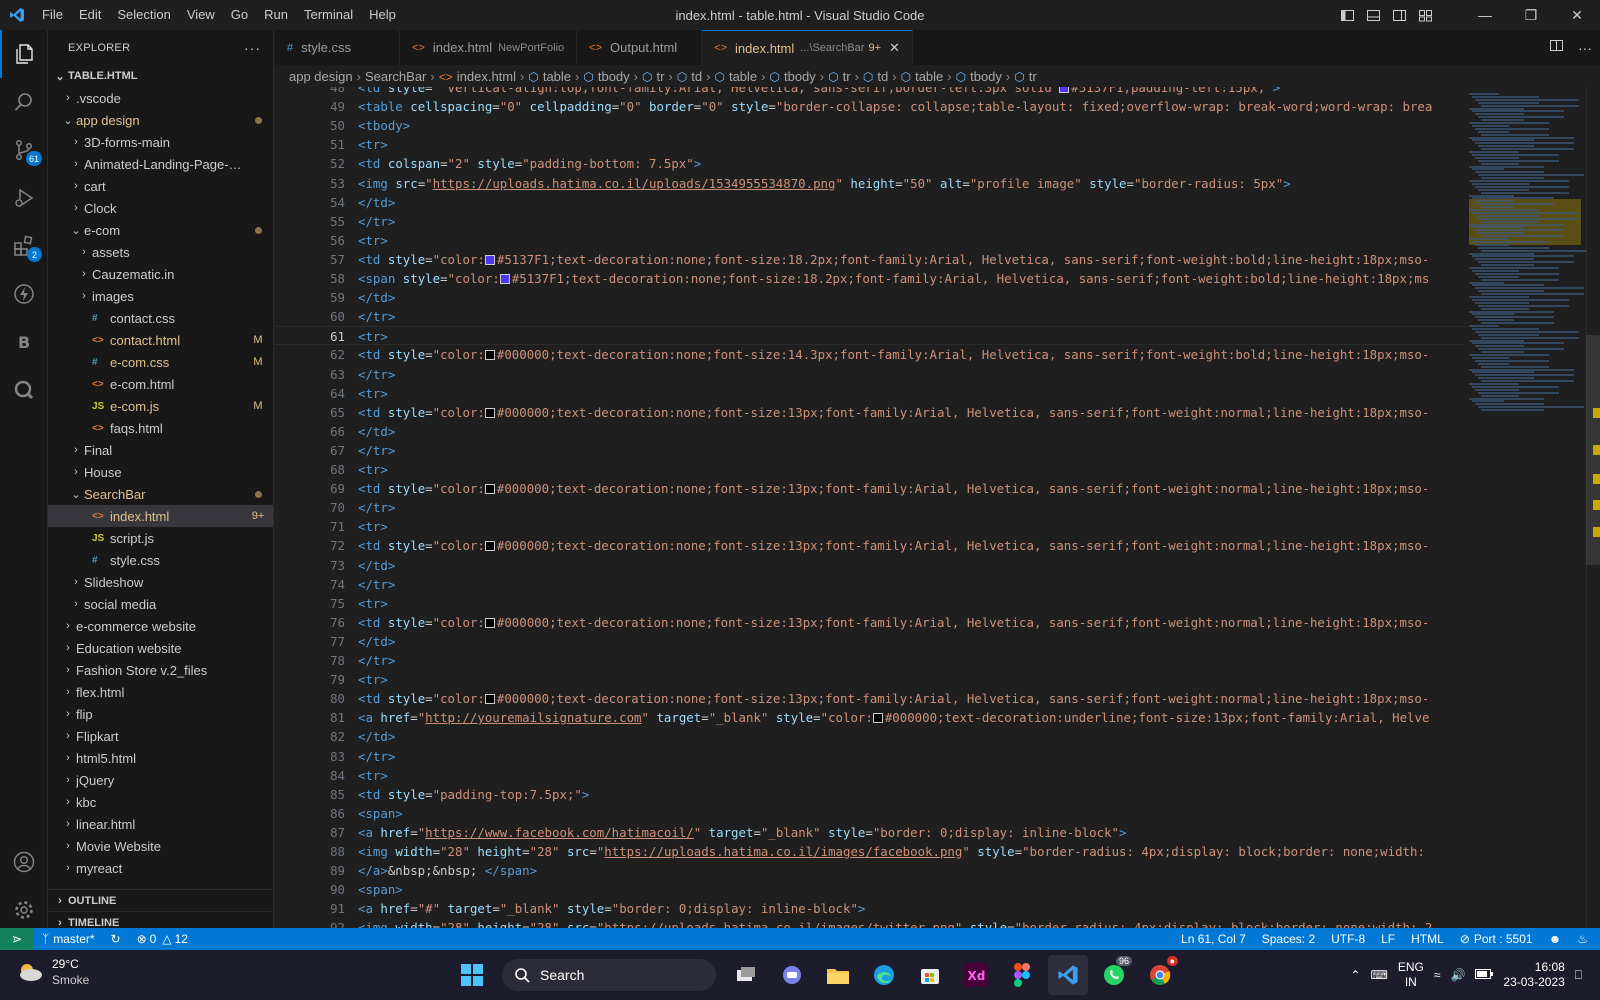  I want to click on weather-widget: 29°C Smoke, so click(52, 972).